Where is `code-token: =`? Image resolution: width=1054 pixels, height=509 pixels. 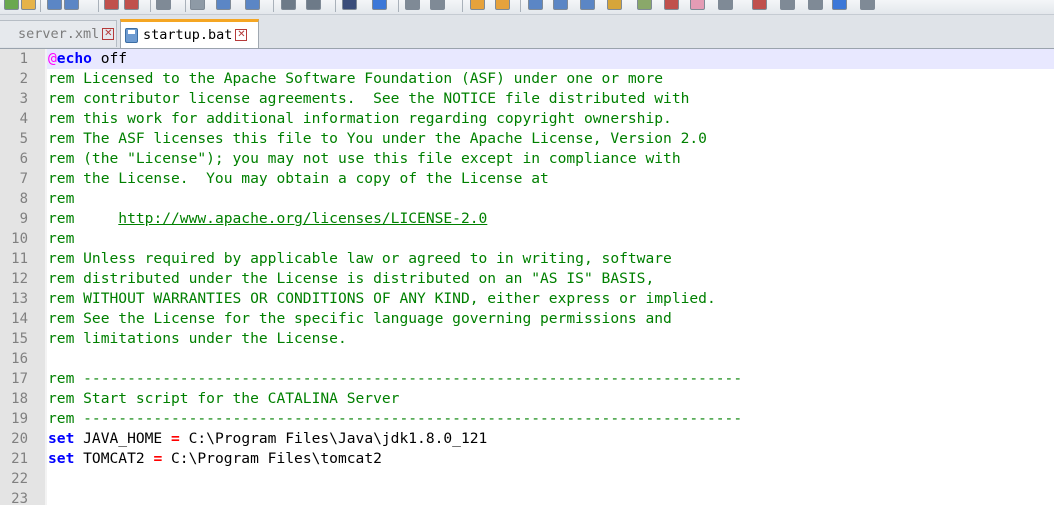 code-token: = is located at coordinates (175, 438).